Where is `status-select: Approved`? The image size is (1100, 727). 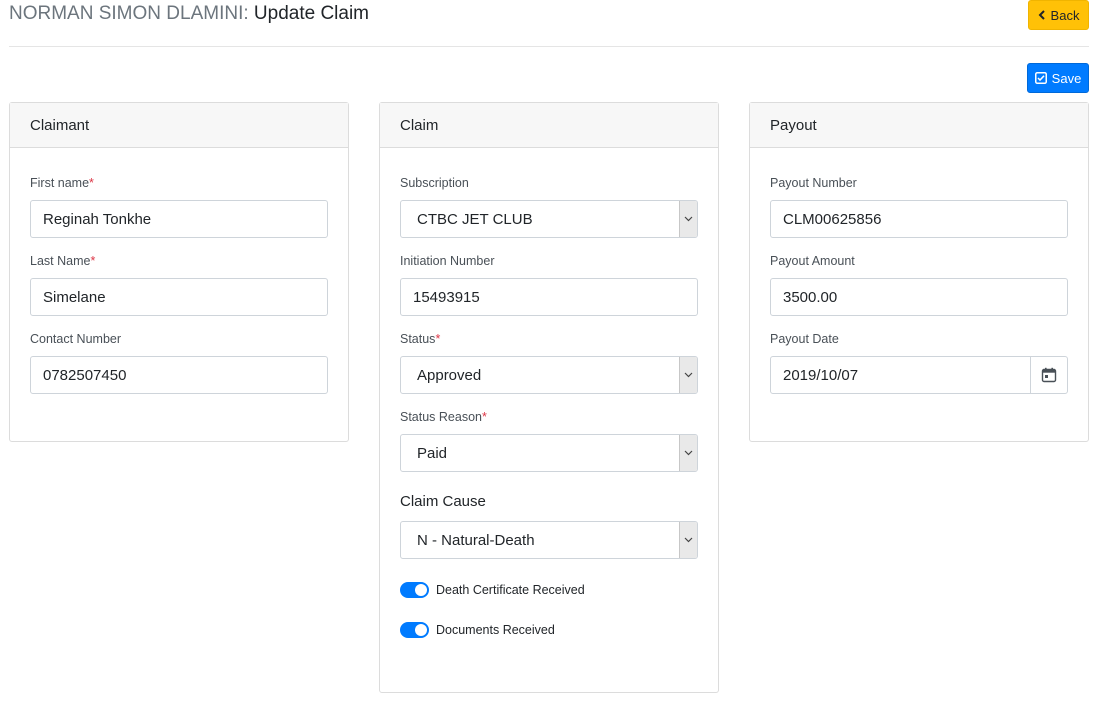
status-select: Approved is located at coordinates (549, 375).